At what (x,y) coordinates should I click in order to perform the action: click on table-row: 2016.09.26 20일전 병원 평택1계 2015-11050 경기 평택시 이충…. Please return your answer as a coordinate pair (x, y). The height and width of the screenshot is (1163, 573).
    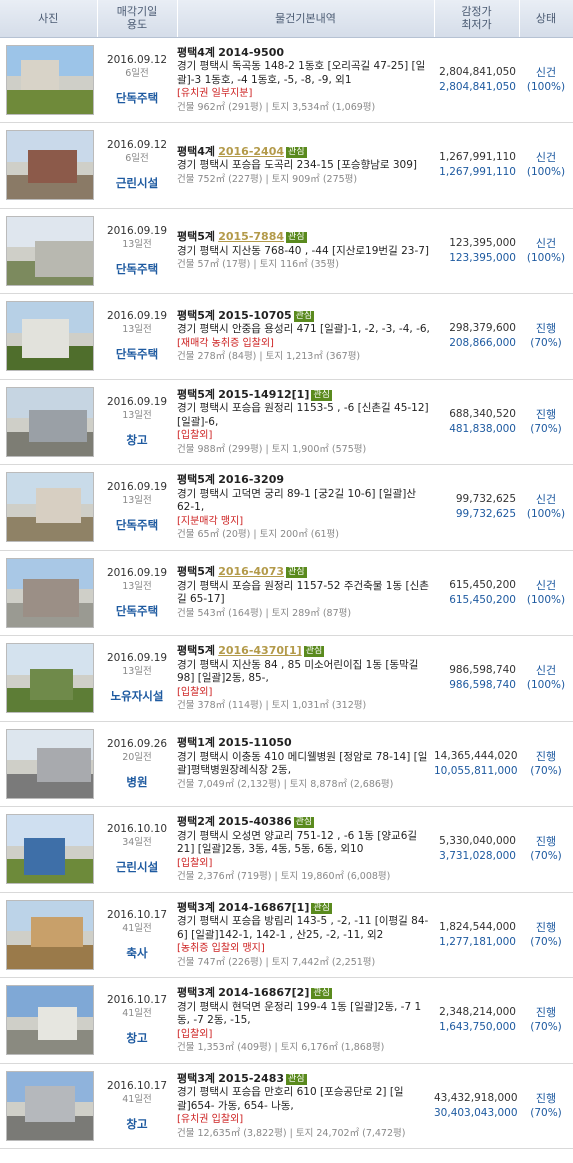
    Looking at the image, I should click on (286, 764).